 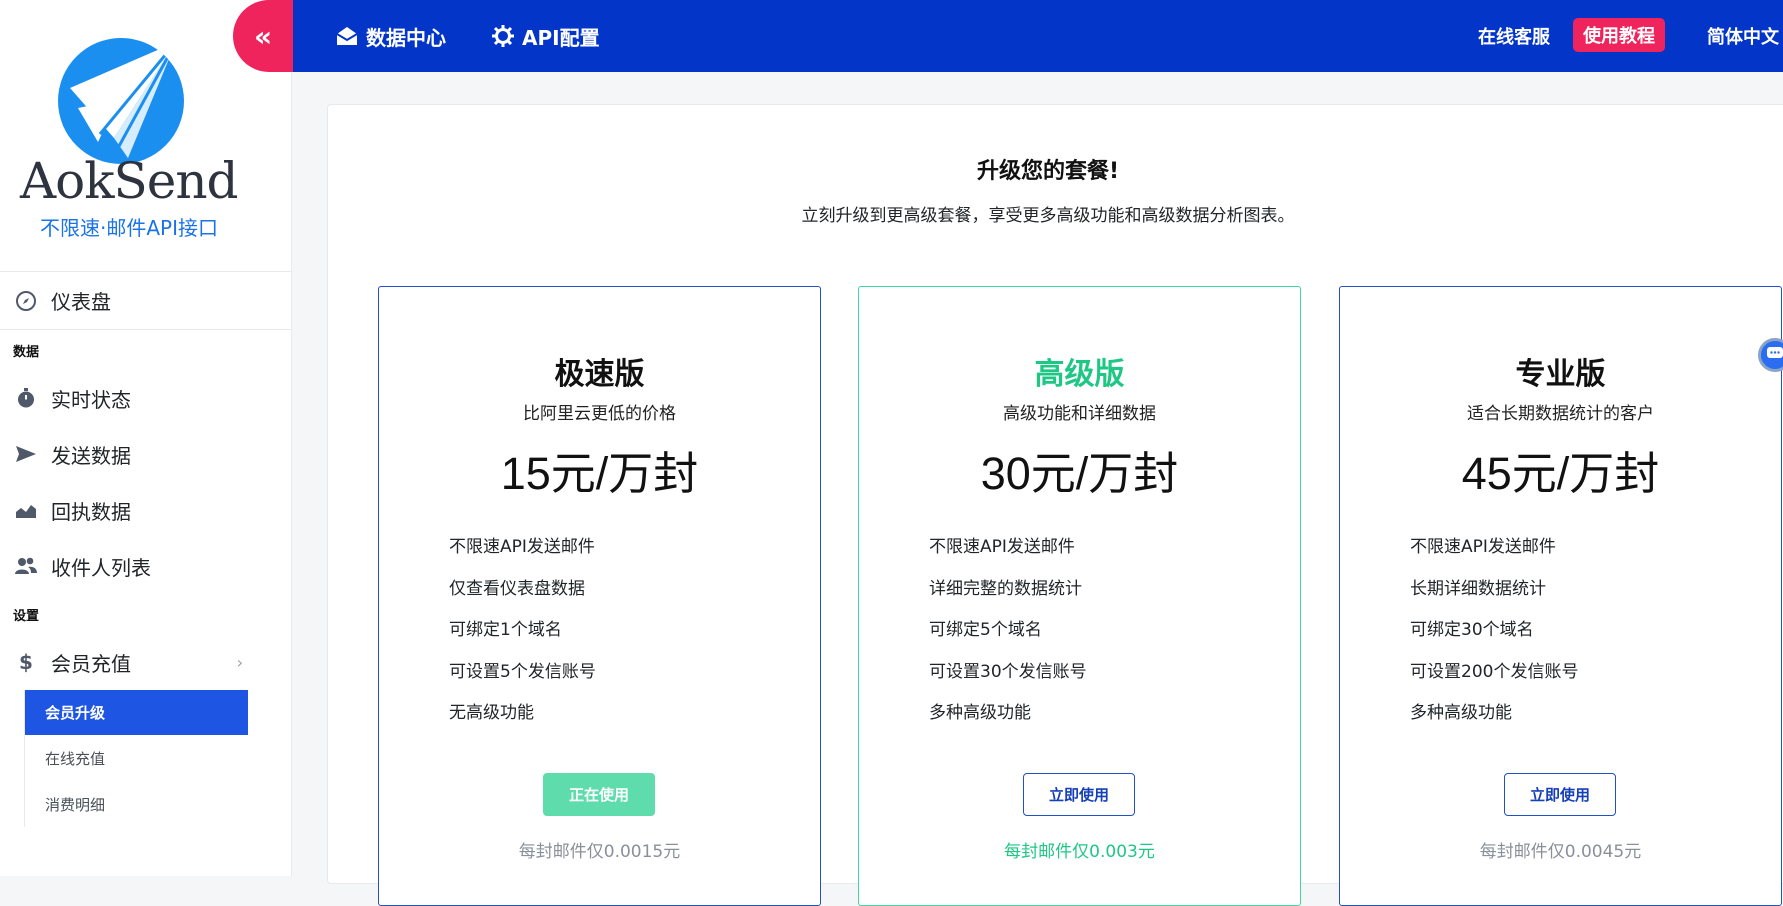 I want to click on page-title: 升级您的套餐!, so click(x=1048, y=171).